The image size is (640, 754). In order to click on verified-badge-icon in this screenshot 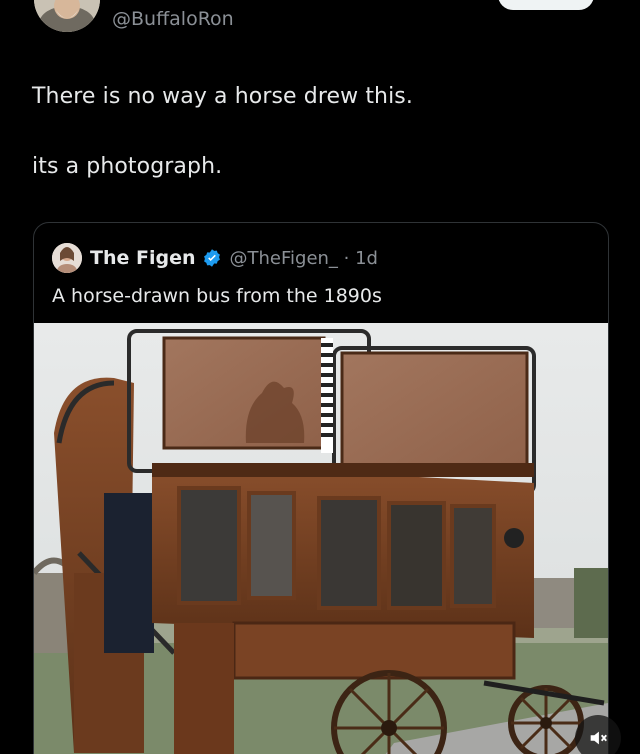, I will do `click(211, 258)`.